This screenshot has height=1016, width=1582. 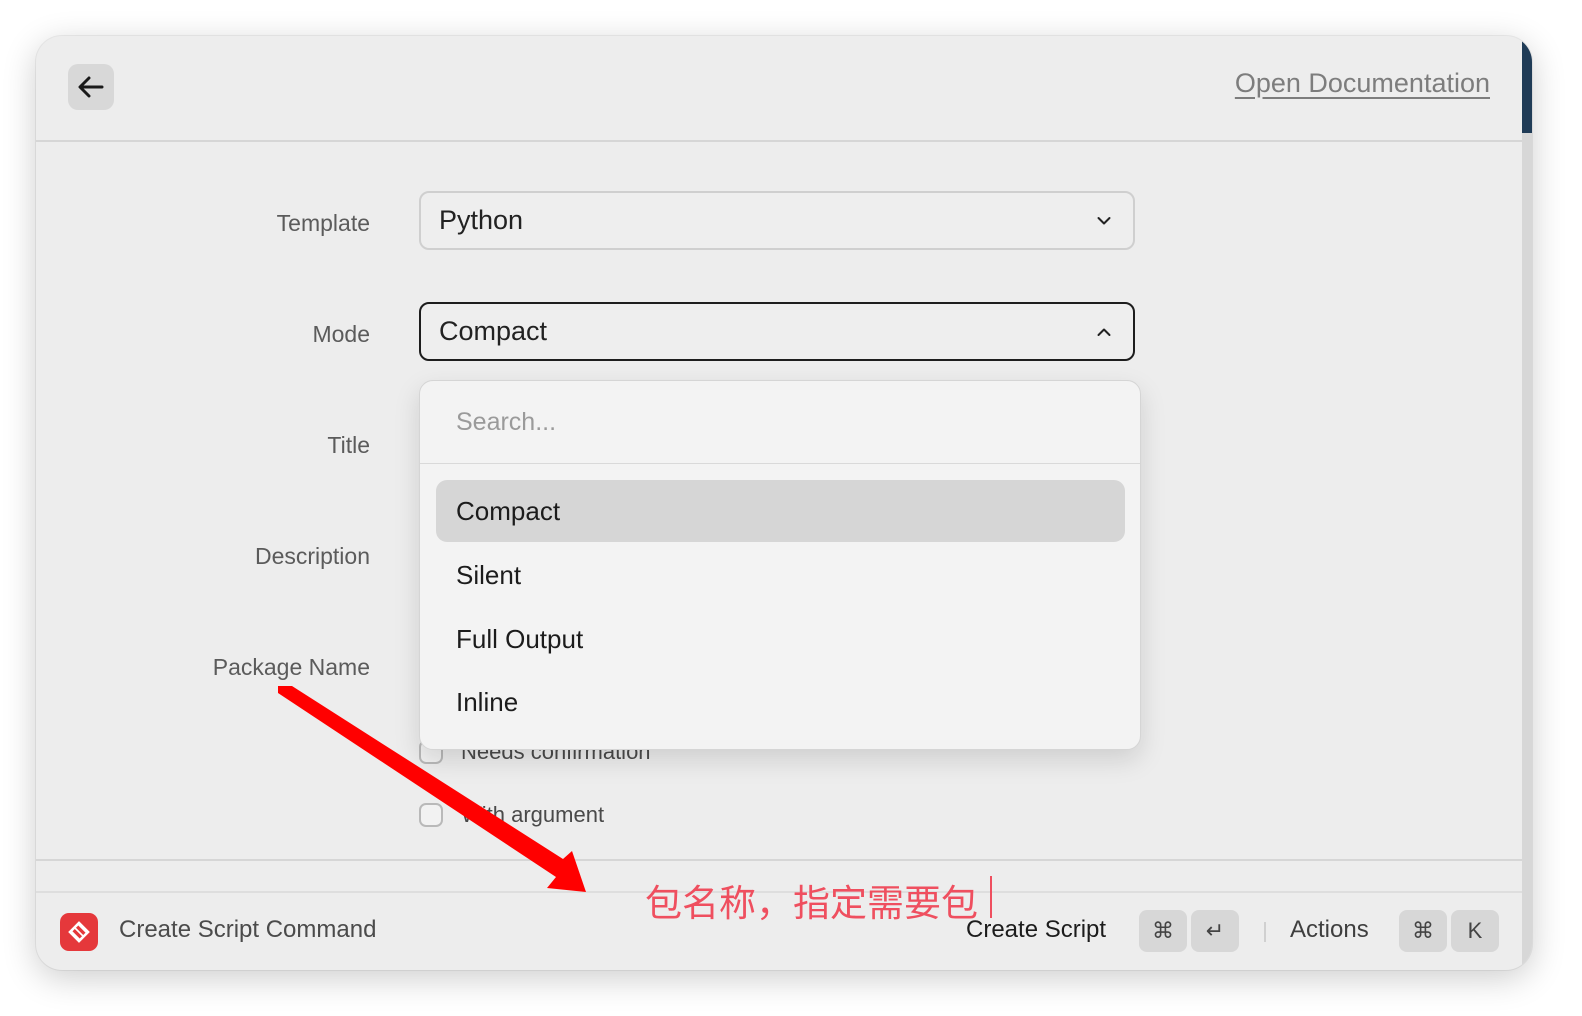 I want to click on mode-select: Compact, so click(x=777, y=331).